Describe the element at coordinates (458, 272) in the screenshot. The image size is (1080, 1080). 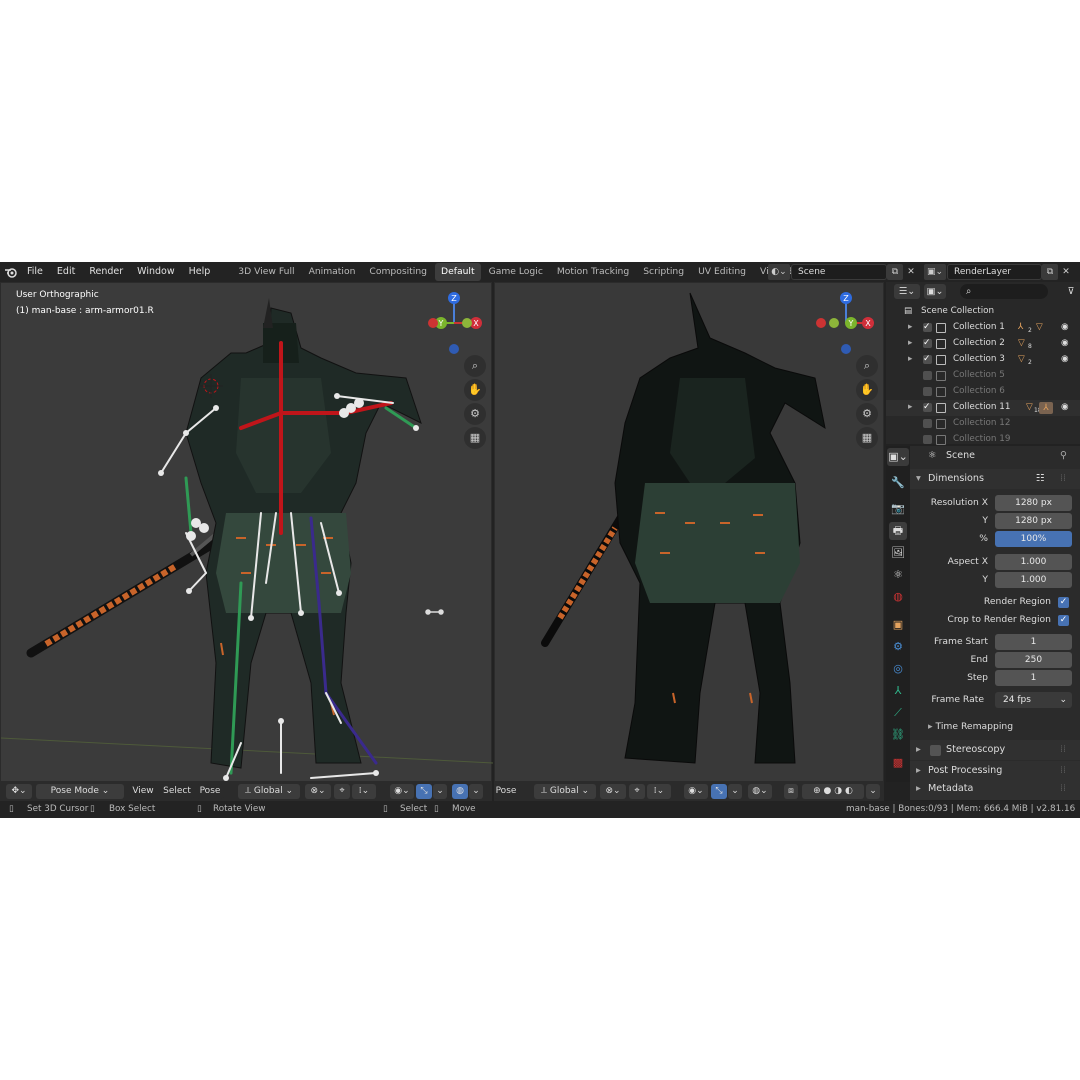
I see `tab-default: Default` at that location.